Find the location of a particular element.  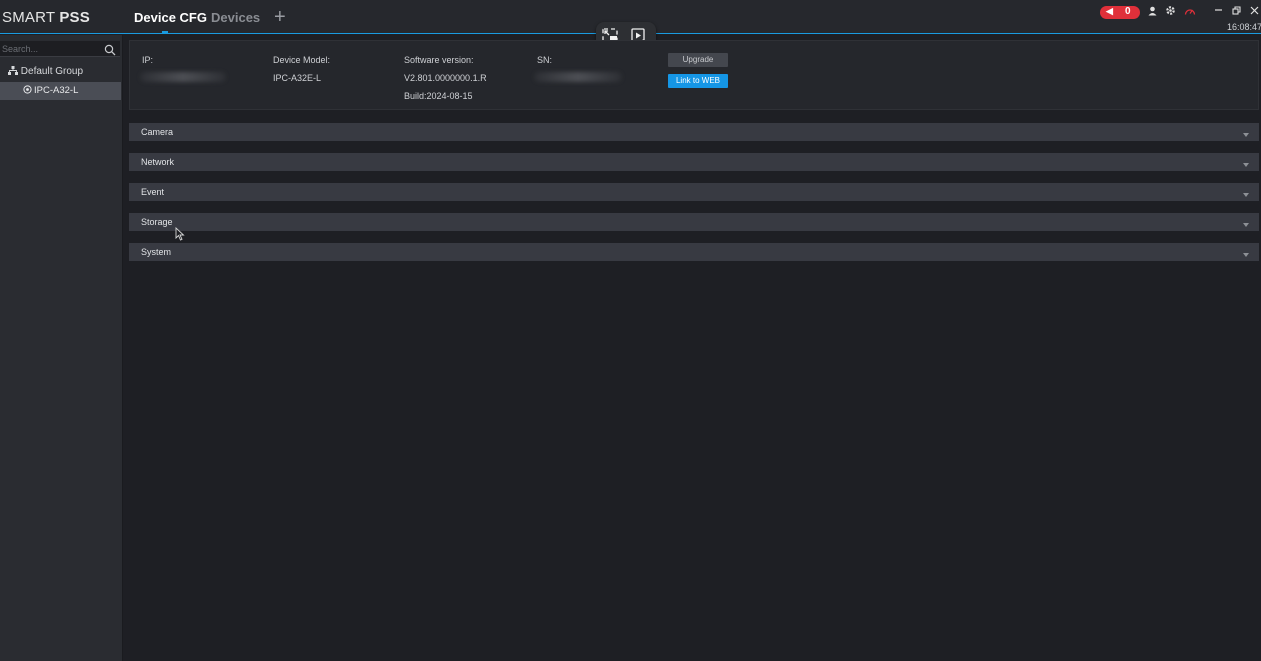

performance-gauge-icon is located at coordinates (1190, 12).